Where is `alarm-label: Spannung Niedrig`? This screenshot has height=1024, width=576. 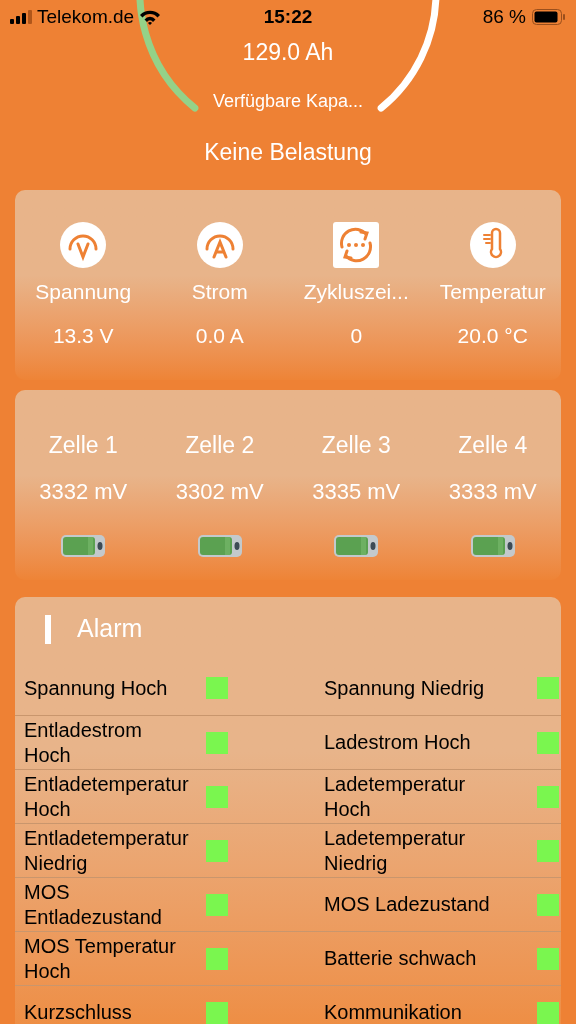
alarm-label: Spannung Niedrig is located at coordinates (405, 688).